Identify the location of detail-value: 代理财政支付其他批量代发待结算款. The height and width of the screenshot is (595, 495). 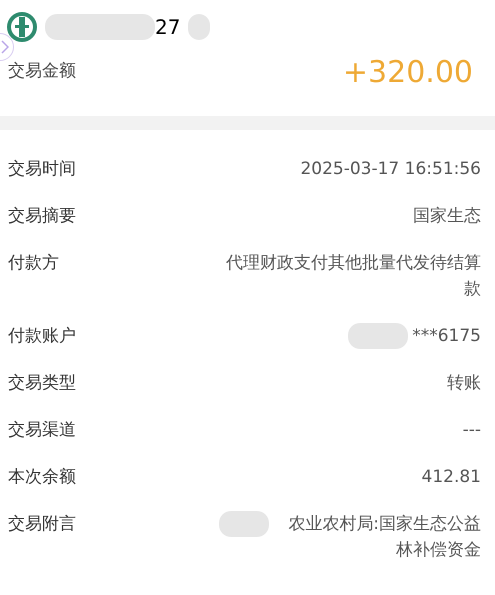
(353, 276).